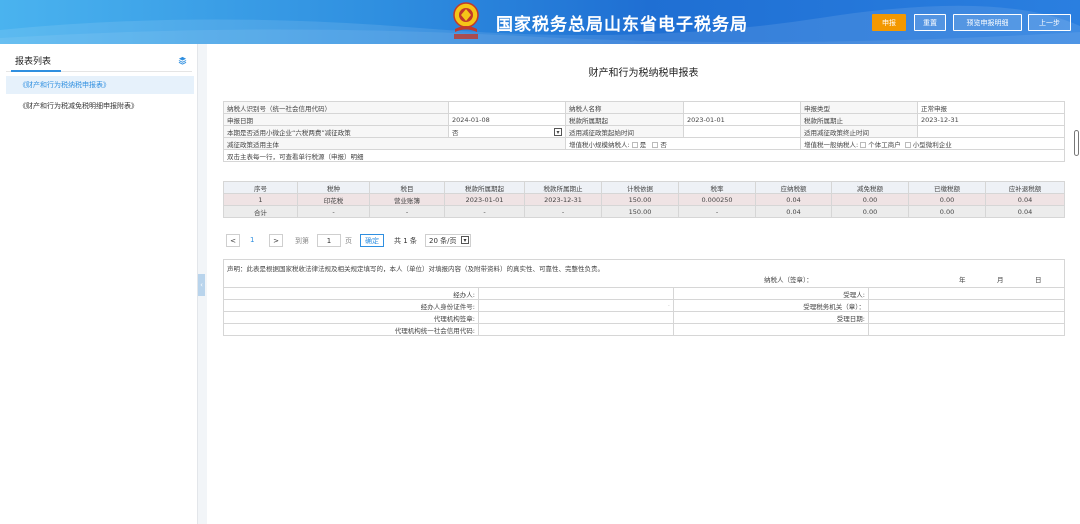 The width and height of the screenshot is (1080, 524). What do you see at coordinates (742, 107) in the screenshot?
I see `taxpayer-name-value` at bounding box center [742, 107].